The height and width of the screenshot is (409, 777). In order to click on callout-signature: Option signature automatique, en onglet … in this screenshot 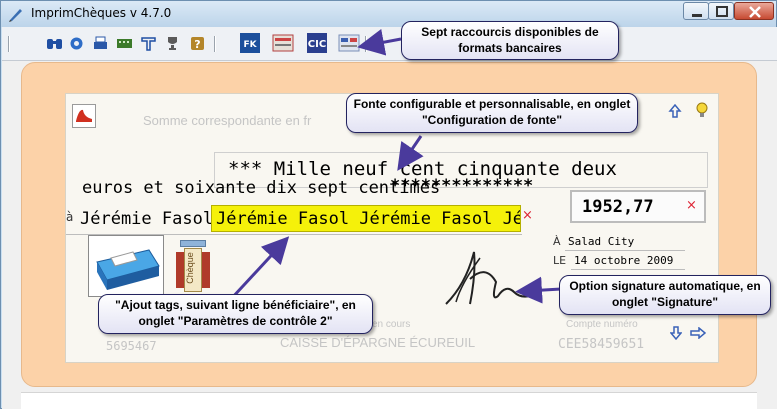, I will do `click(665, 295)`.